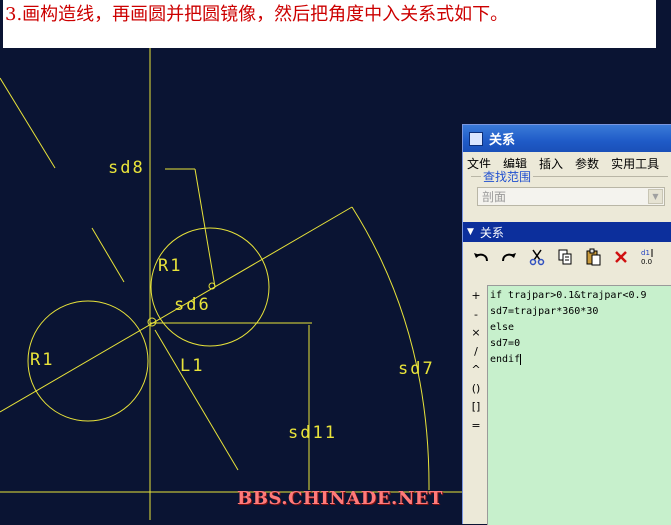  I want to click on undo-icon, so click(481, 257).